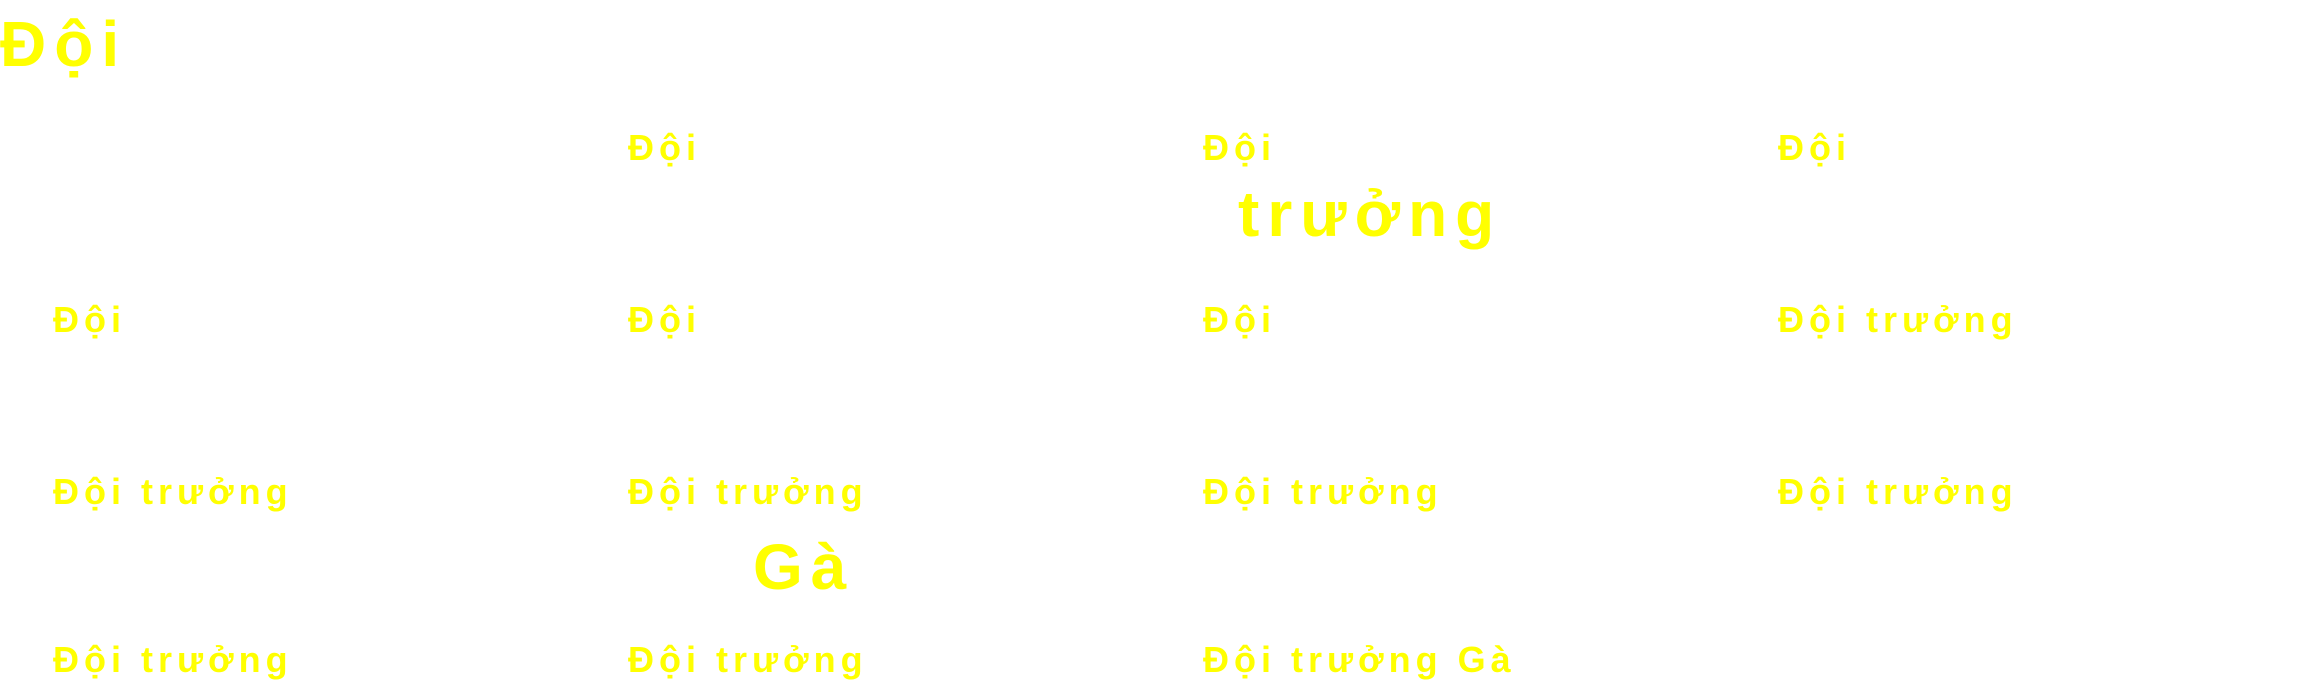 This screenshot has height=688, width=2300. Describe the element at coordinates (89, 319) in the screenshot. I see `label-r2-c0: Đội` at that location.